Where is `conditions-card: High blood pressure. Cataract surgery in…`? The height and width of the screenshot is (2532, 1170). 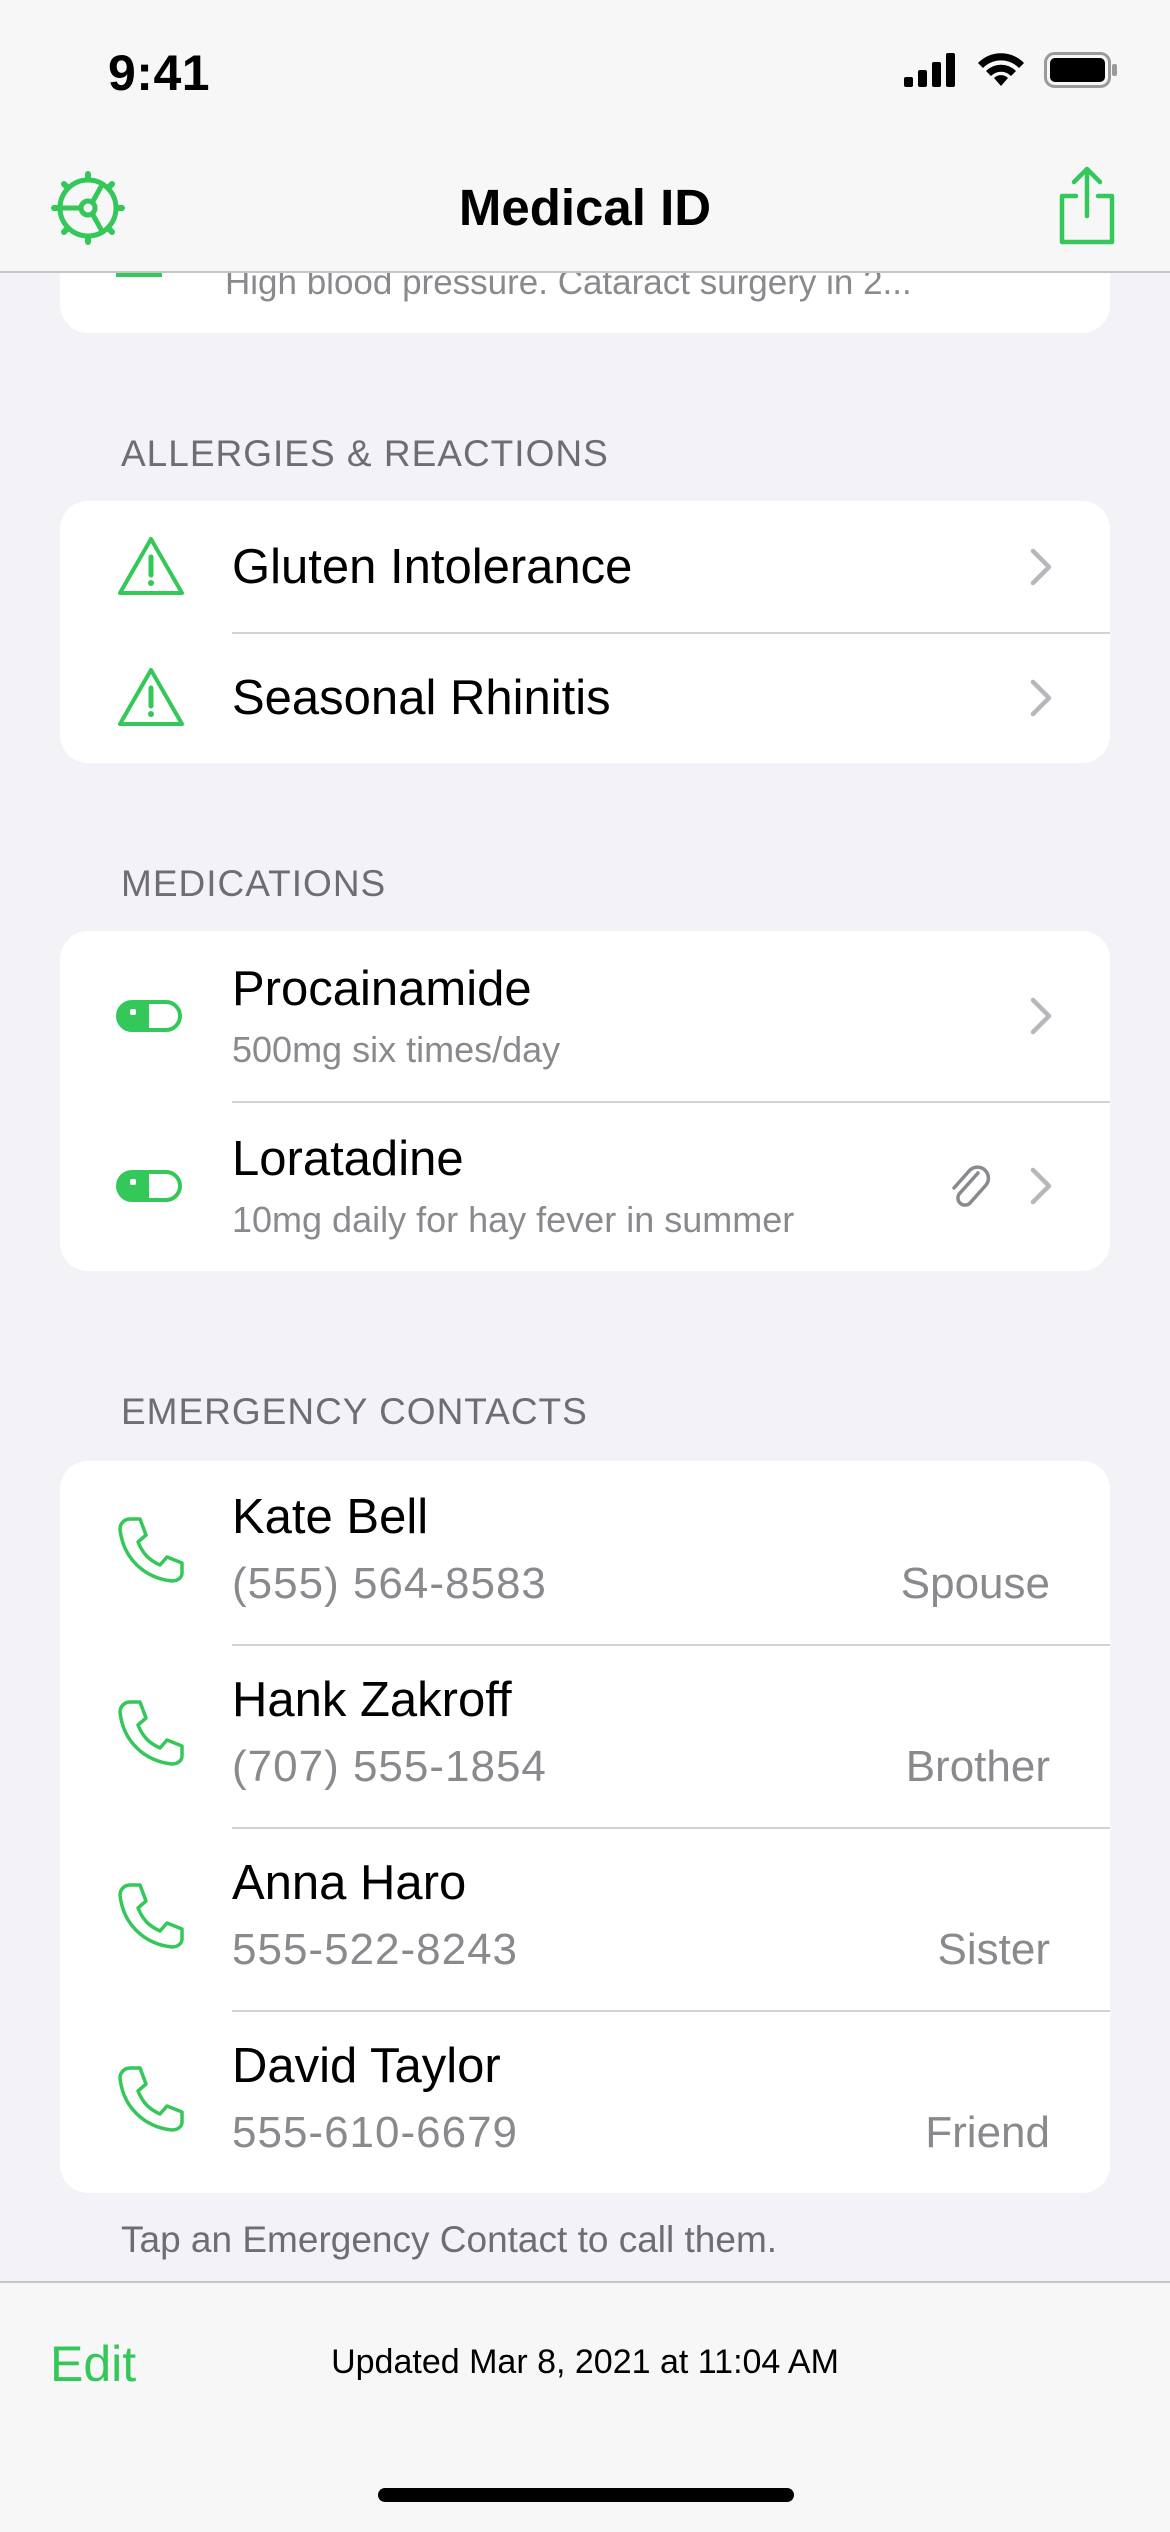 conditions-card: High blood pressure. Cataract surgery in… is located at coordinates (585, 303).